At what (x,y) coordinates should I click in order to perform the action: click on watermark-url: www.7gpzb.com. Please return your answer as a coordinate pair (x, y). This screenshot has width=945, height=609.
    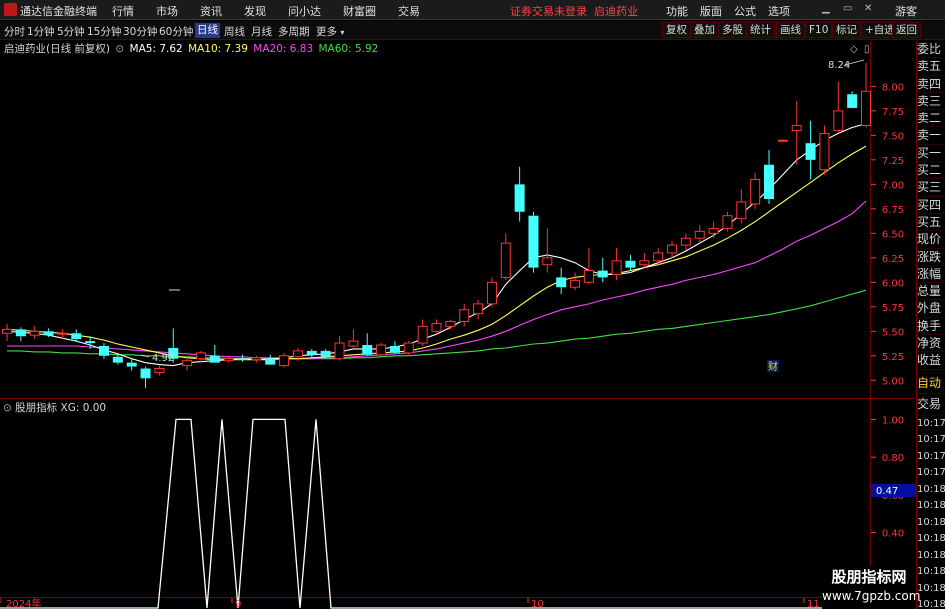
    Looking at the image, I should click on (871, 596).